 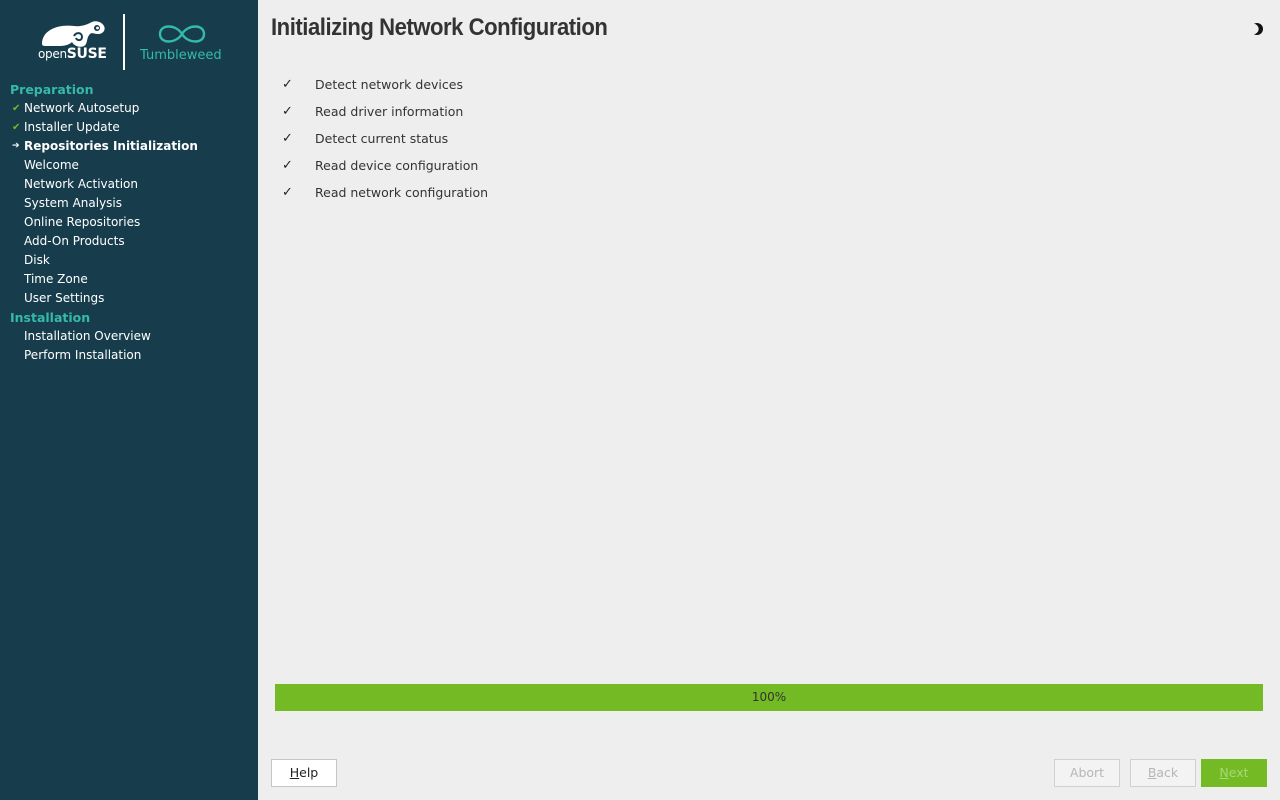 What do you see at coordinates (83, 355) in the screenshot?
I see `sidebar-step-label: Perform Installation` at bounding box center [83, 355].